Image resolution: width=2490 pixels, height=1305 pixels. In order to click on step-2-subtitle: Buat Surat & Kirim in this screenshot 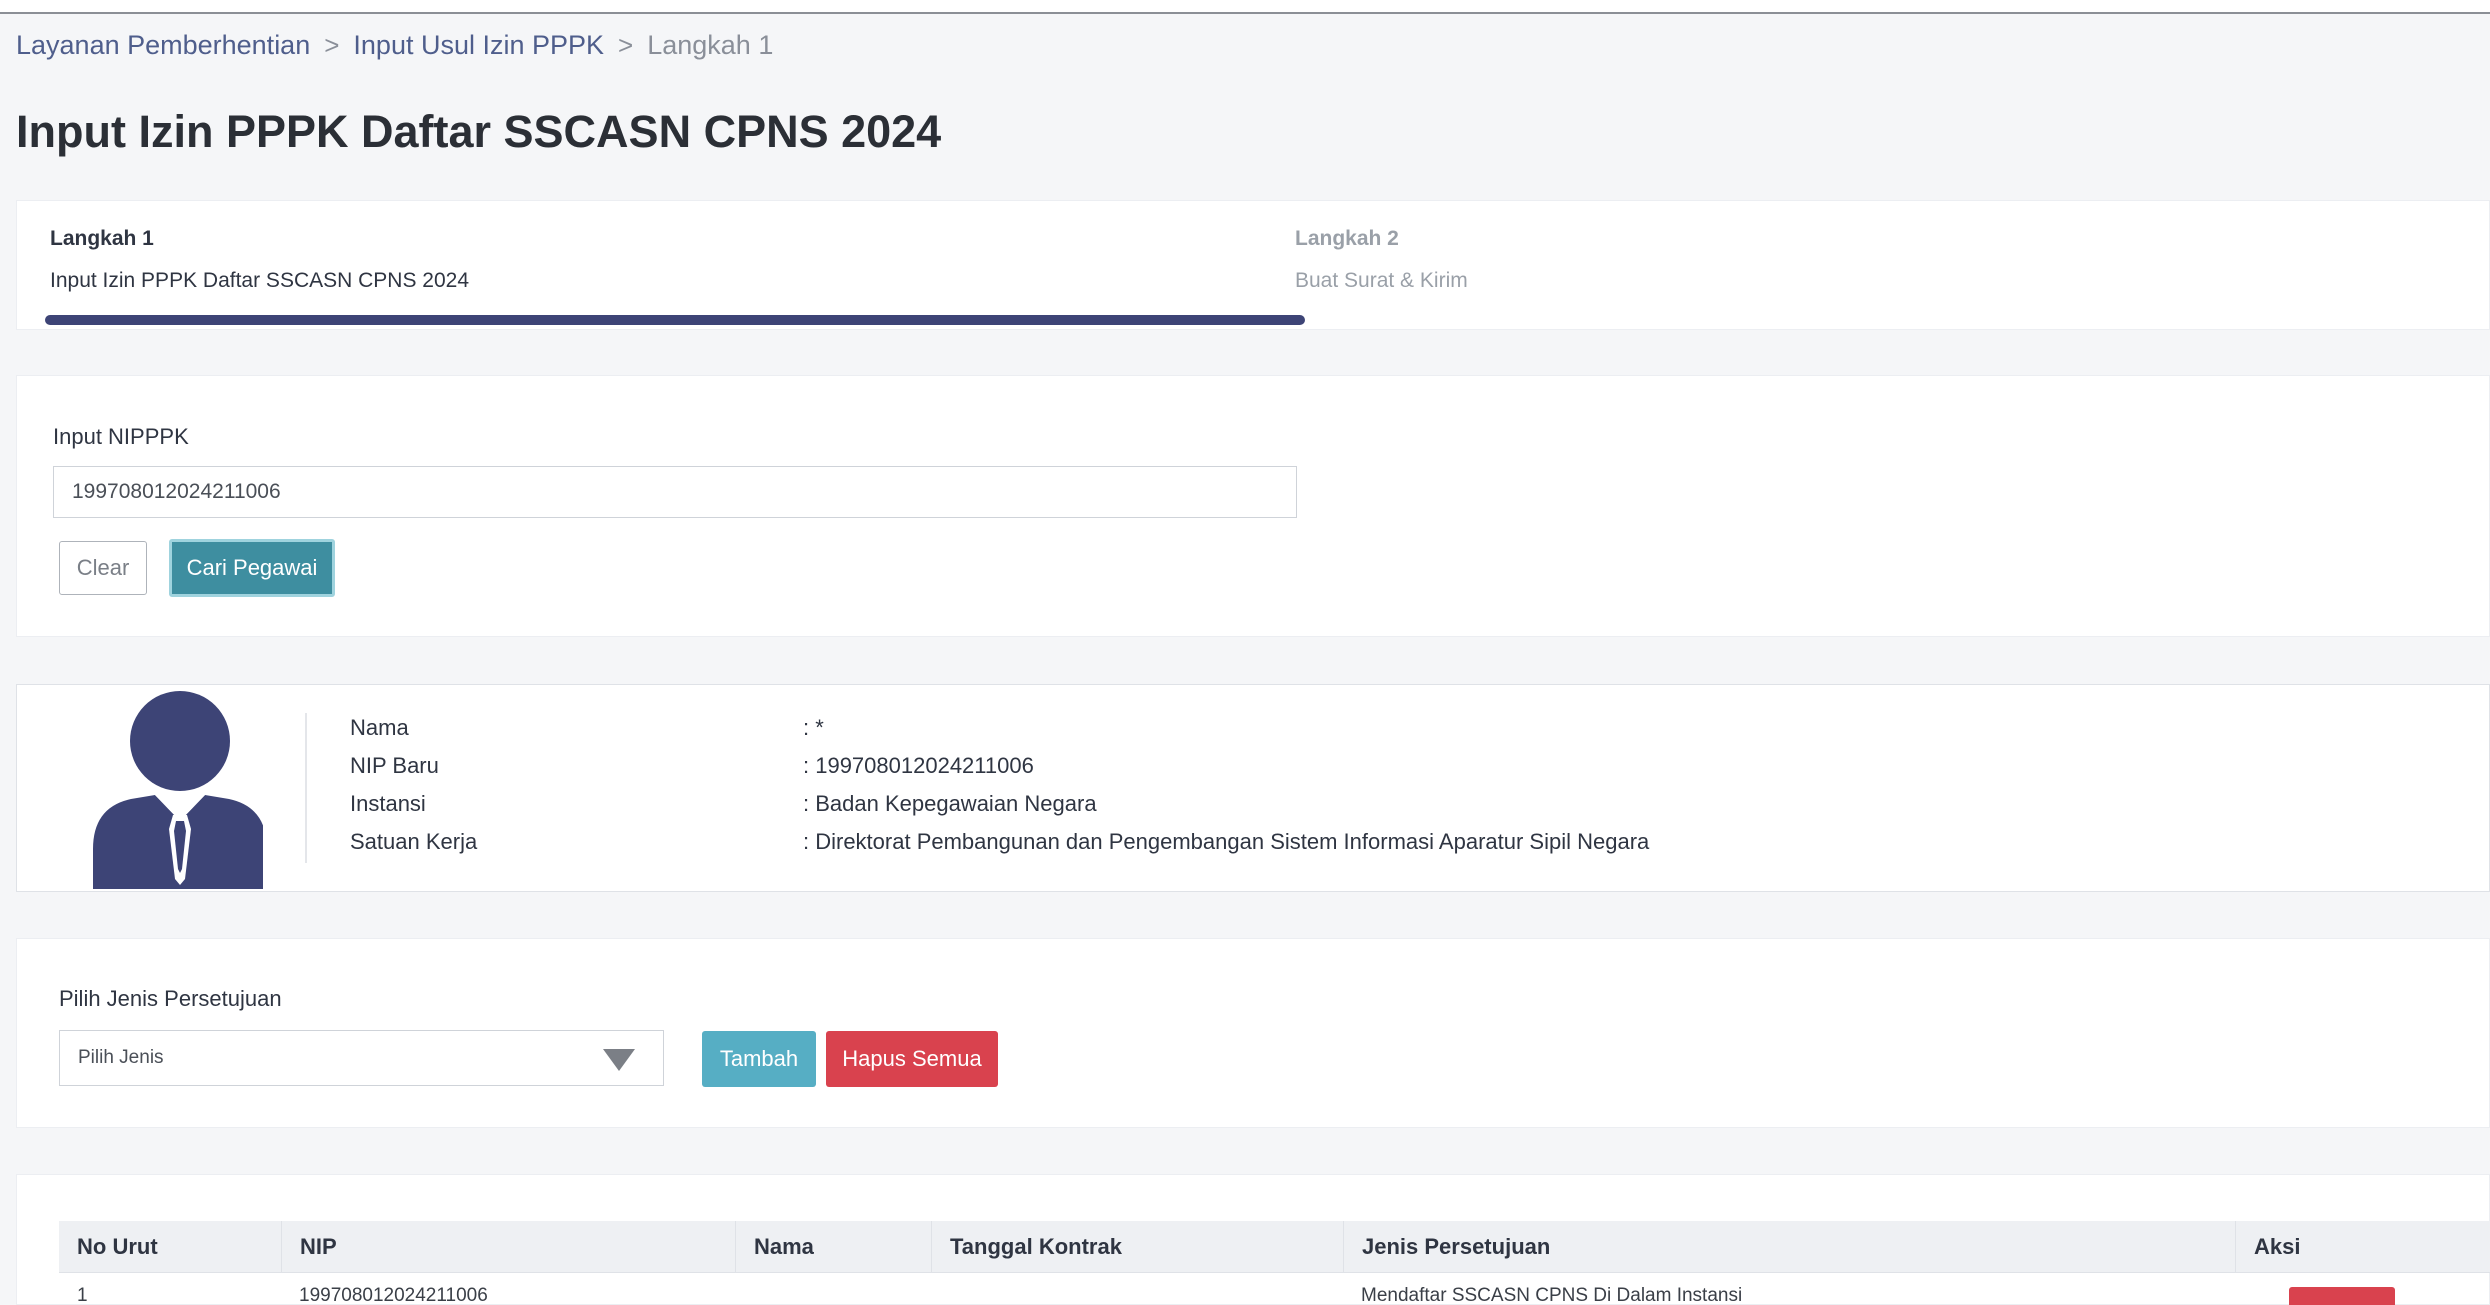, I will do `click(1381, 280)`.